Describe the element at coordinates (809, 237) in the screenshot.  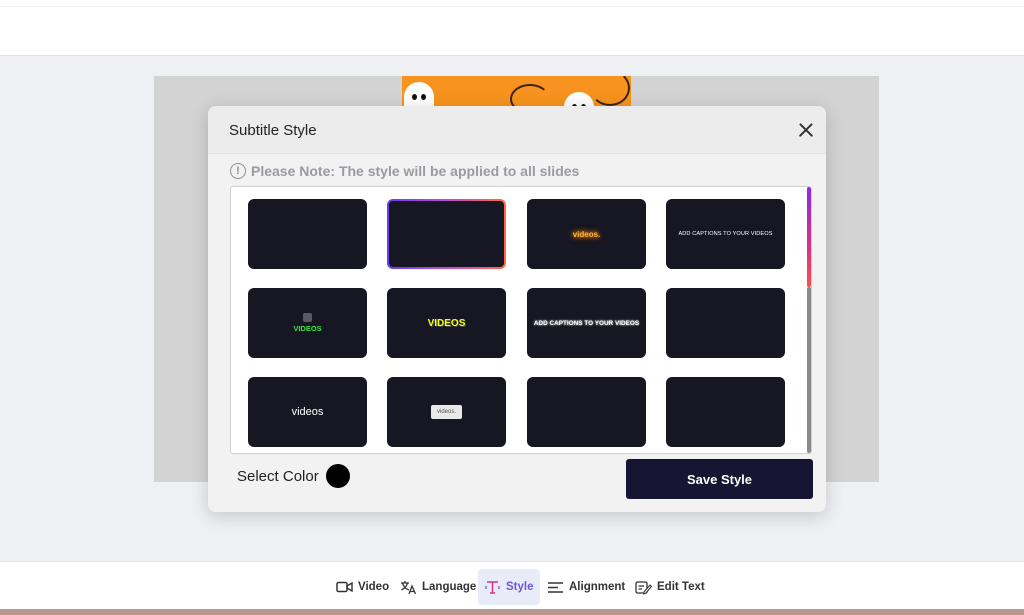
I see `scrollbar-thumb` at that location.